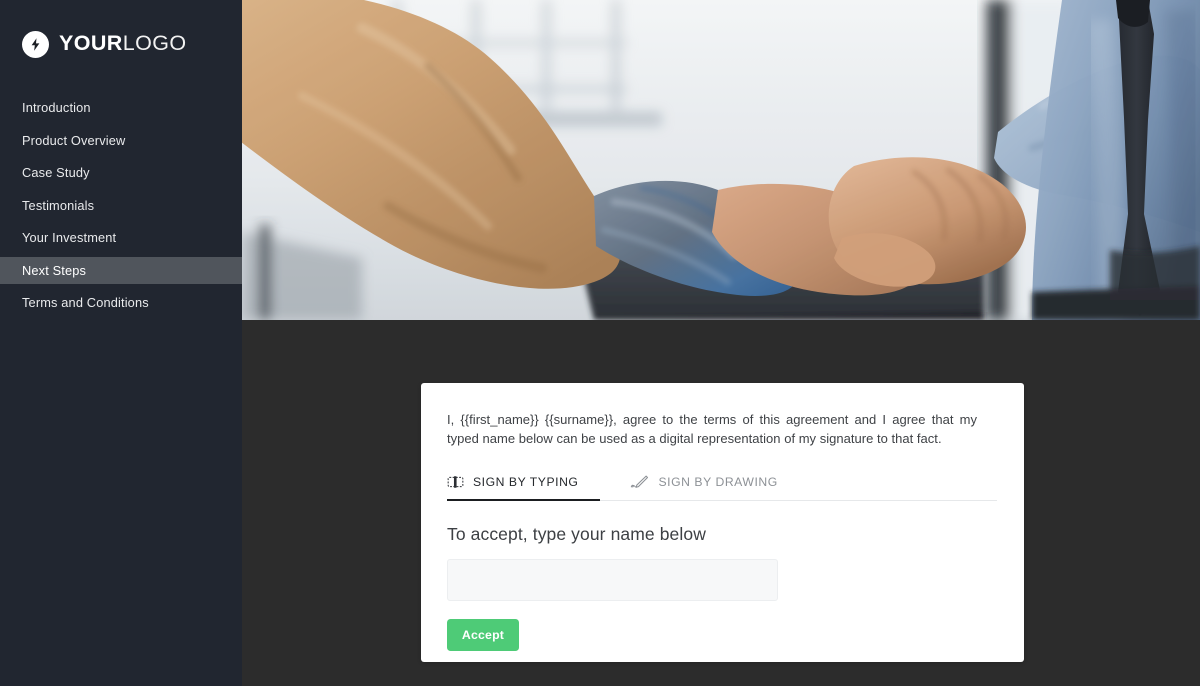  Describe the element at coordinates (91, 43) in the screenshot. I see `brand-name-bold: YOUR` at that location.